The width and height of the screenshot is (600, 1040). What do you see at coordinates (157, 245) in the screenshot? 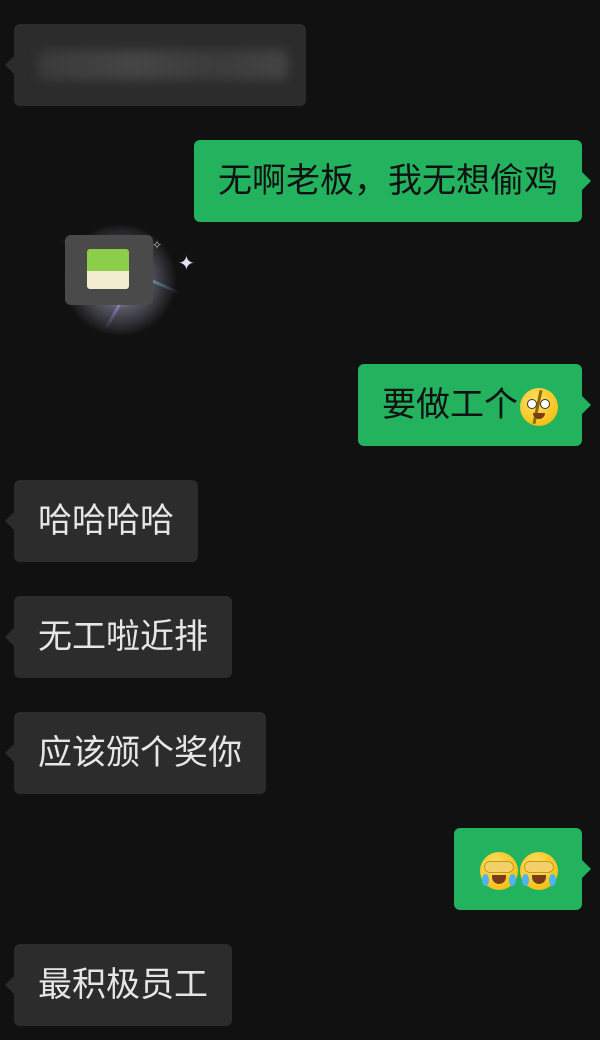
I see `sparkle-icon: ✧` at bounding box center [157, 245].